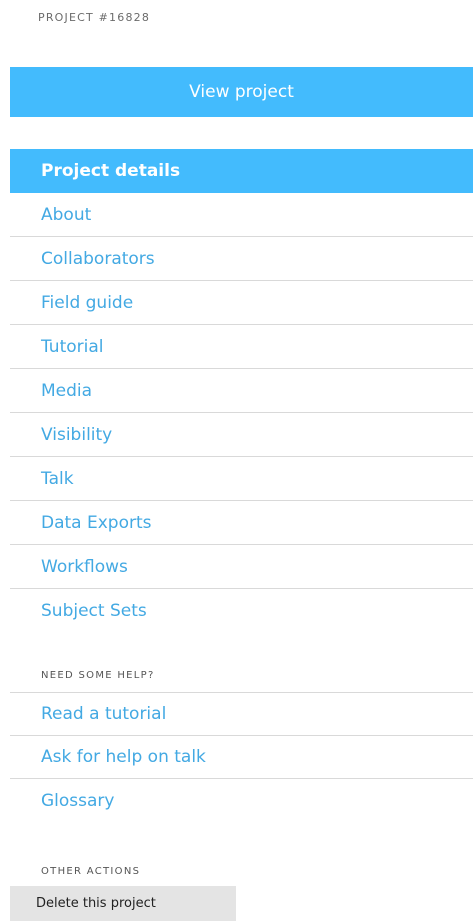 The image size is (473, 921). What do you see at coordinates (241, 800) in the screenshot?
I see `help-item-glossary: Glossary` at bounding box center [241, 800].